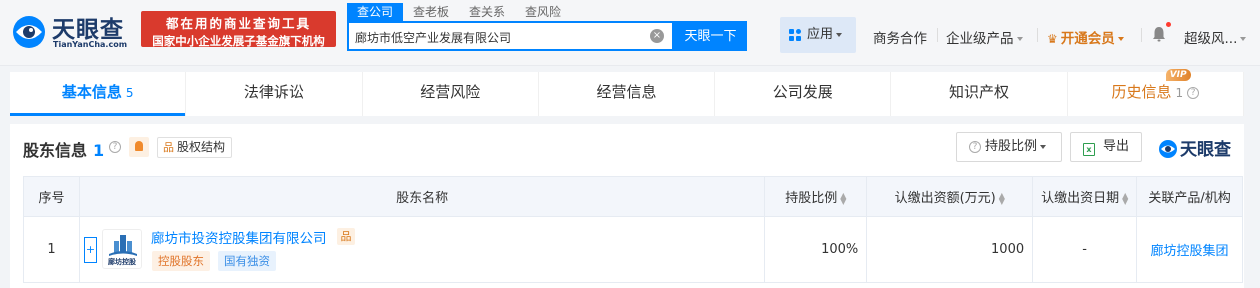 Image resolution: width=1260 pixels, height=288 pixels. I want to click on clear-icon: ×, so click(657, 36).